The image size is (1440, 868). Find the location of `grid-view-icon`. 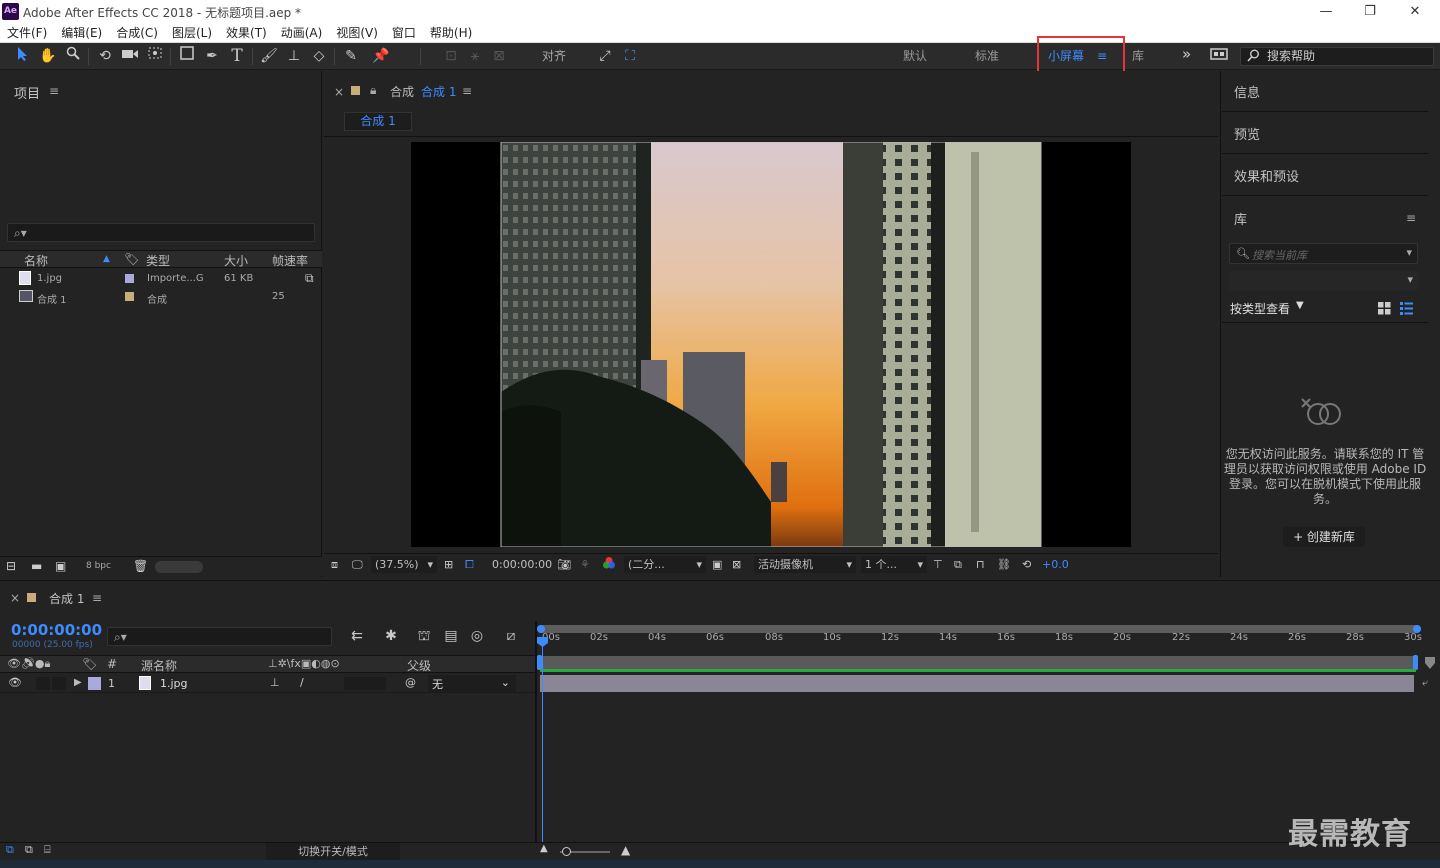

grid-view-icon is located at coordinates (1384, 310).